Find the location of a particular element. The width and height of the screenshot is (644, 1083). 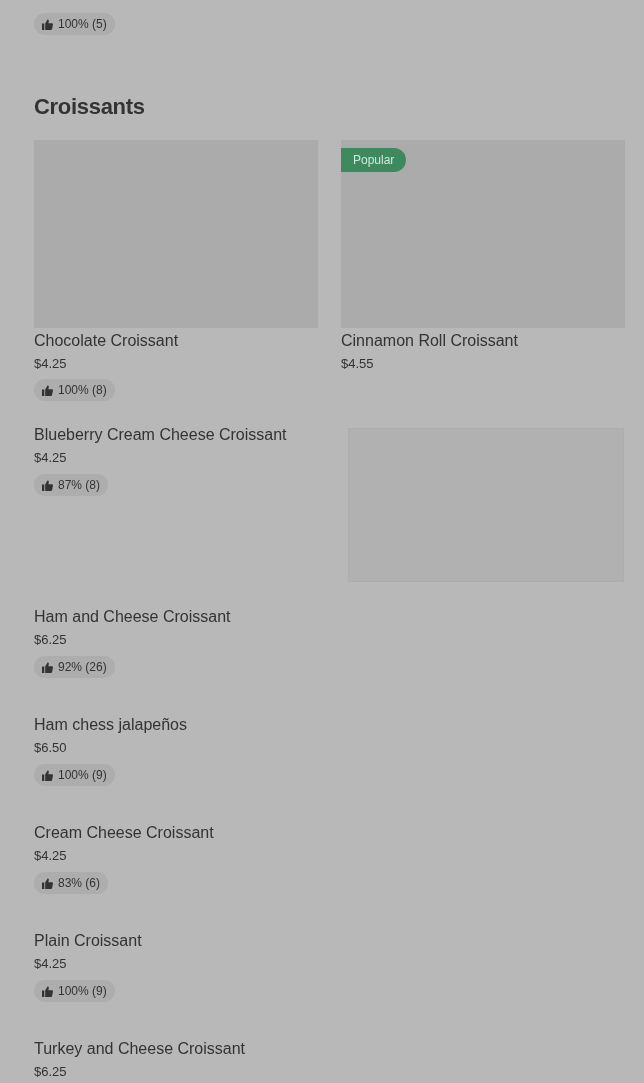

item-price: $4.55 is located at coordinates (358, 363).